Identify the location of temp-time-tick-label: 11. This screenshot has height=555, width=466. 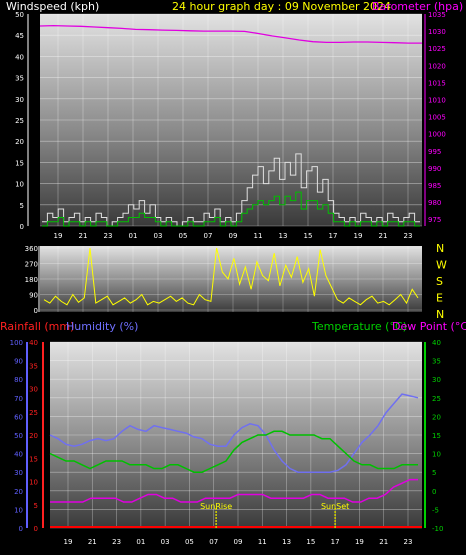
(262, 542).